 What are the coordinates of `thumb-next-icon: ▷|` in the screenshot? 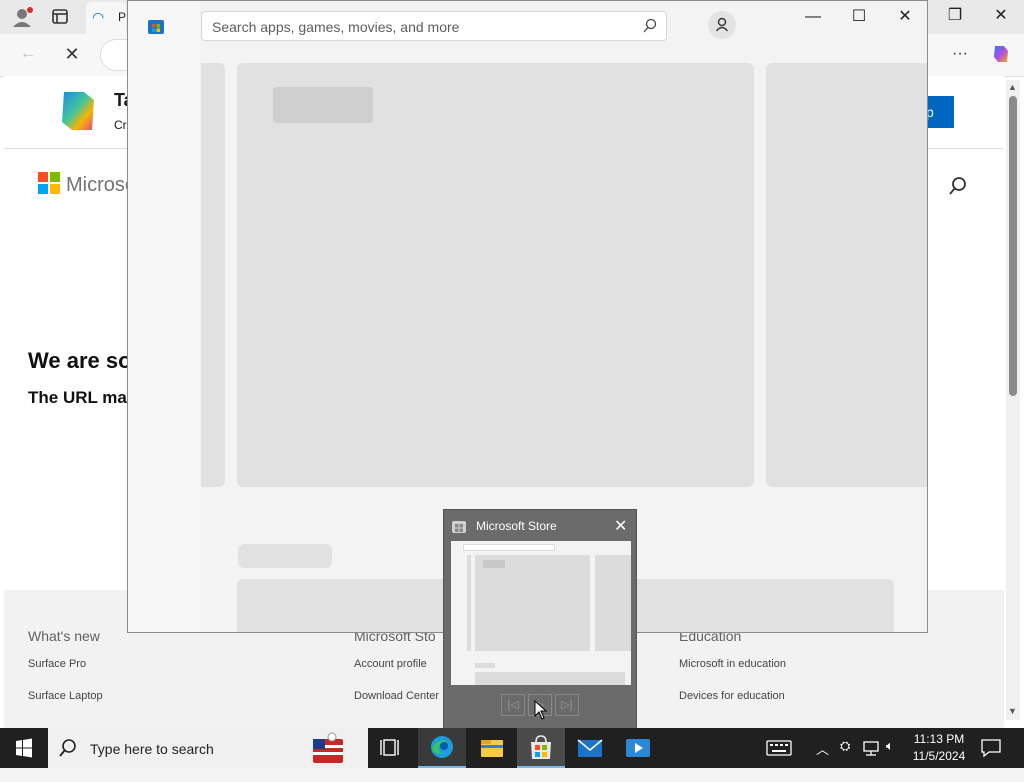 It's located at (567, 705).